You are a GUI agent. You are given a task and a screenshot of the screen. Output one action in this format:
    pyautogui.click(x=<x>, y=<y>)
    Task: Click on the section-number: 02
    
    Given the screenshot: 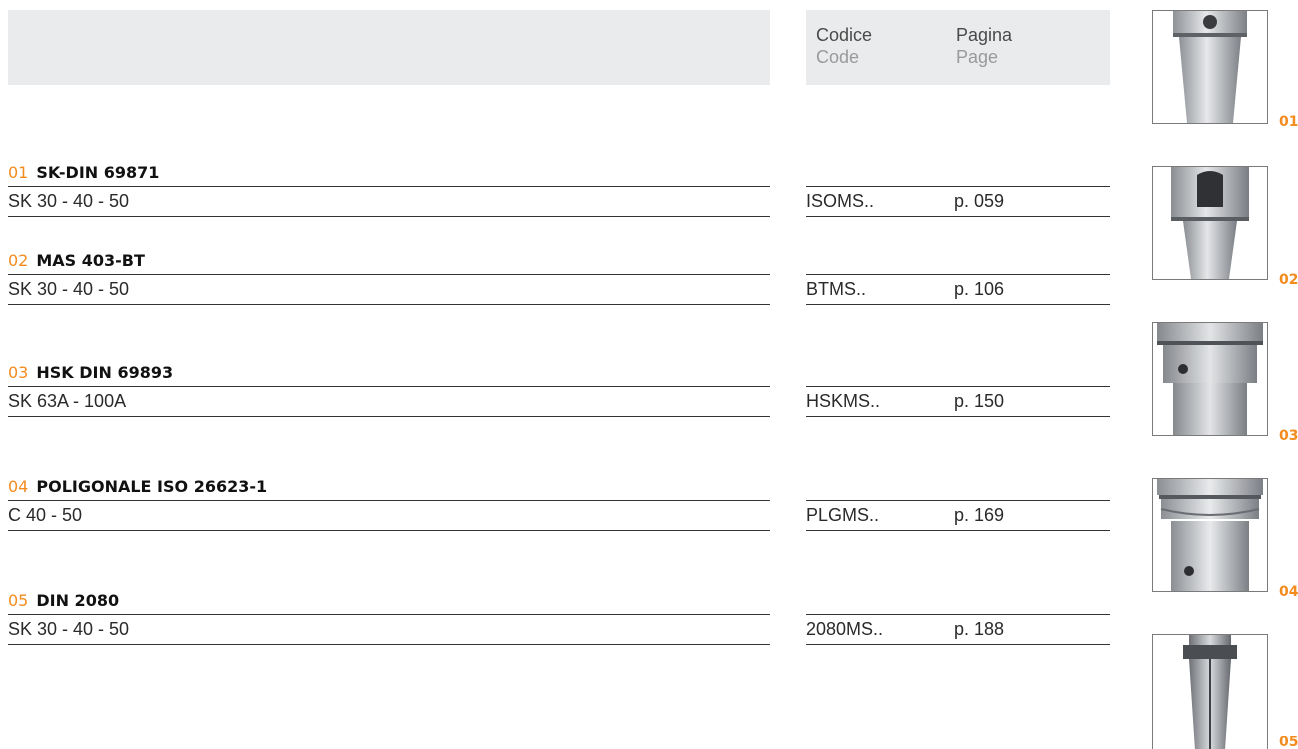 What is the action you would take?
    pyautogui.click(x=18, y=260)
    